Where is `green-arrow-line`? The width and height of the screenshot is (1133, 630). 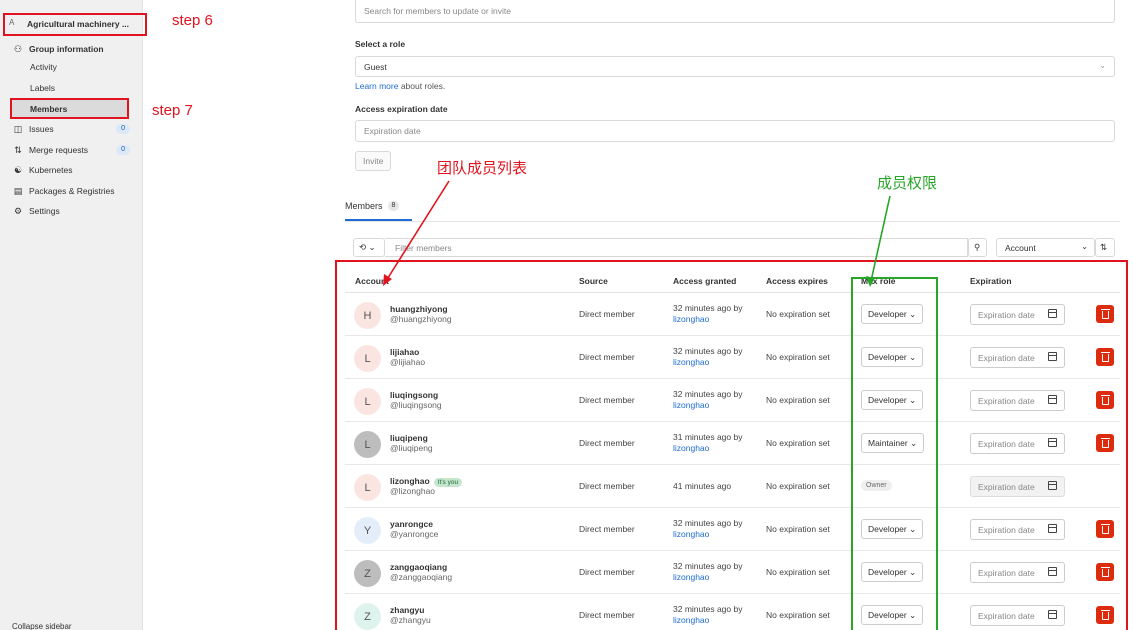 green-arrow-line is located at coordinates (880, 238).